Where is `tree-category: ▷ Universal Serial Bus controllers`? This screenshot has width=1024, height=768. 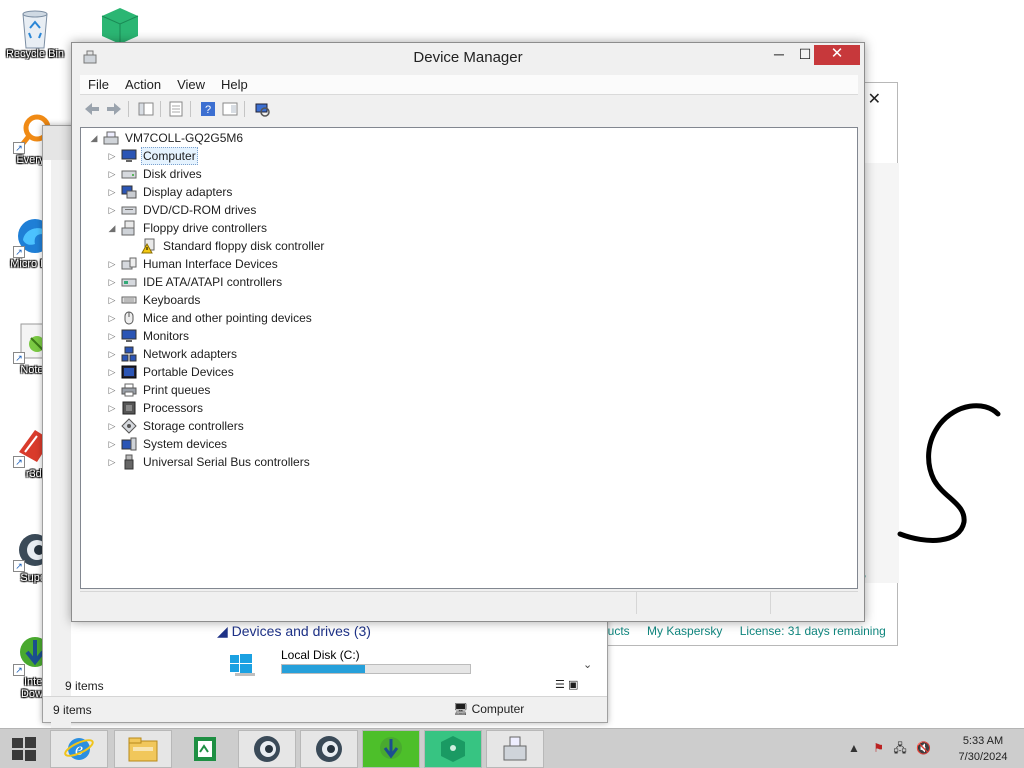
tree-category: ▷ Universal Serial Bus controllers is located at coordinates (209, 462).